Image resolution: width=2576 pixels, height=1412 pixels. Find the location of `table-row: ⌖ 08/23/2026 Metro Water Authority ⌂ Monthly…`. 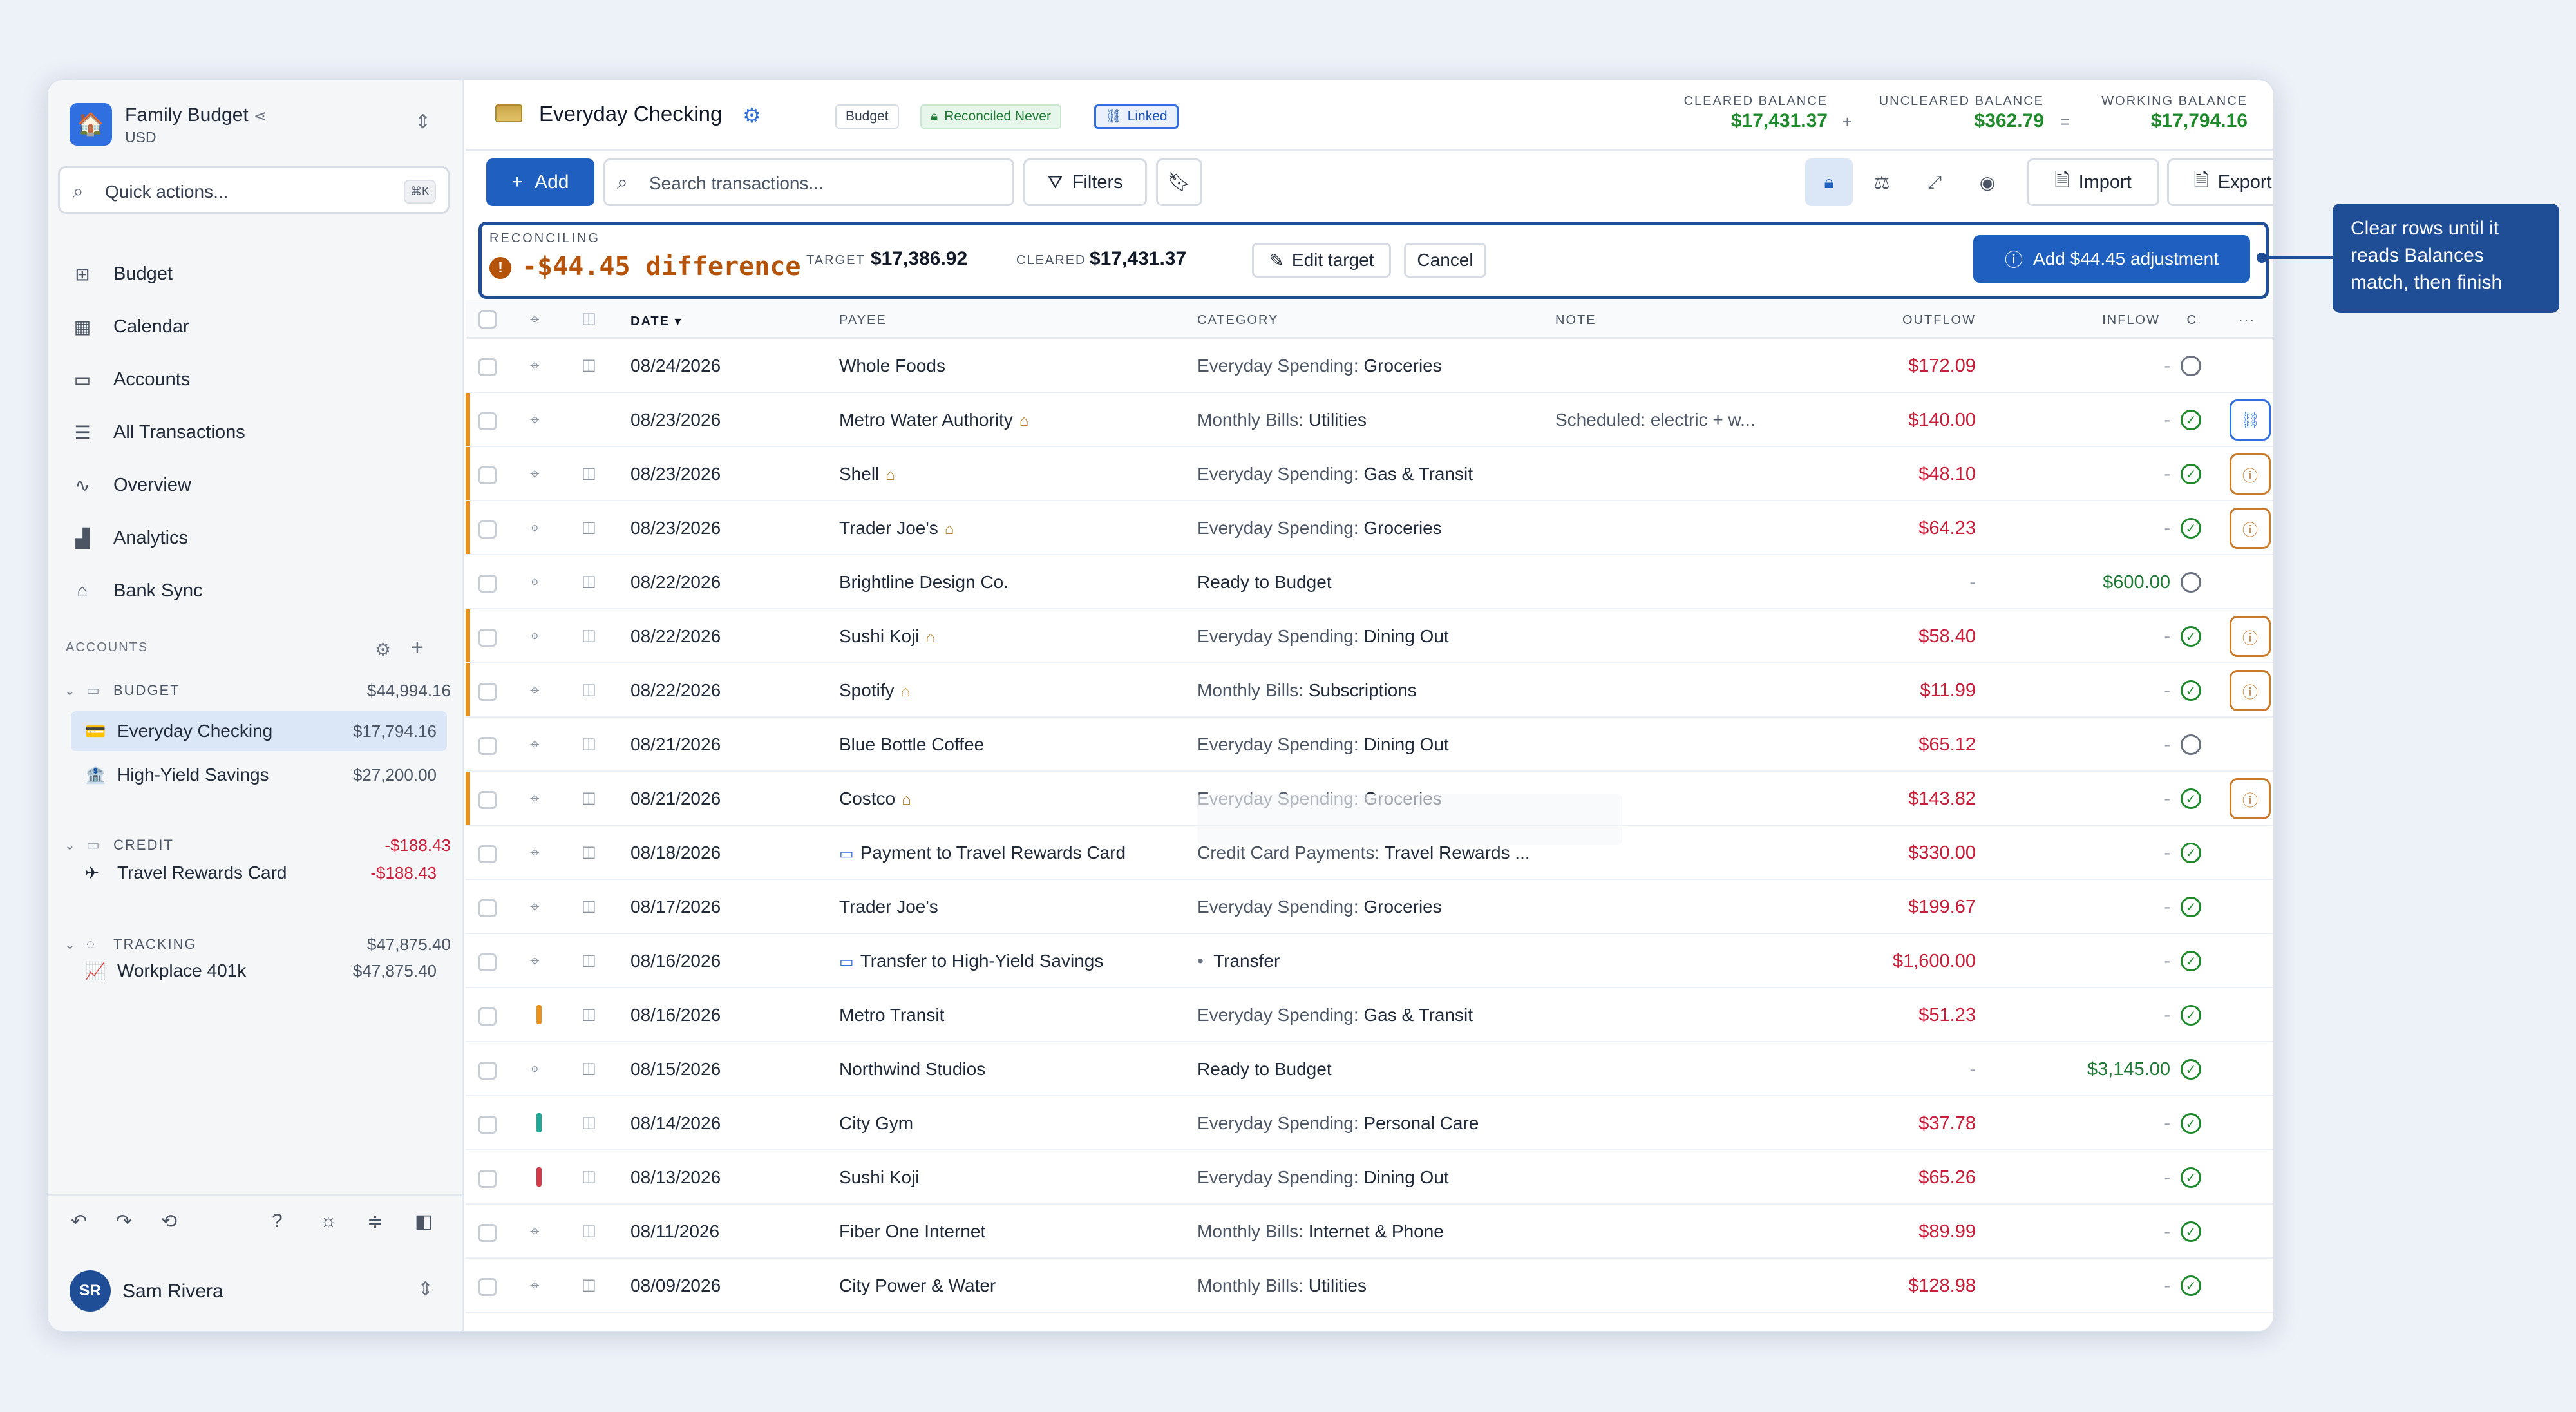

table-row: ⌖ 08/23/2026 Metro Water Authority ⌂ Monthly… is located at coordinates (1370, 420).